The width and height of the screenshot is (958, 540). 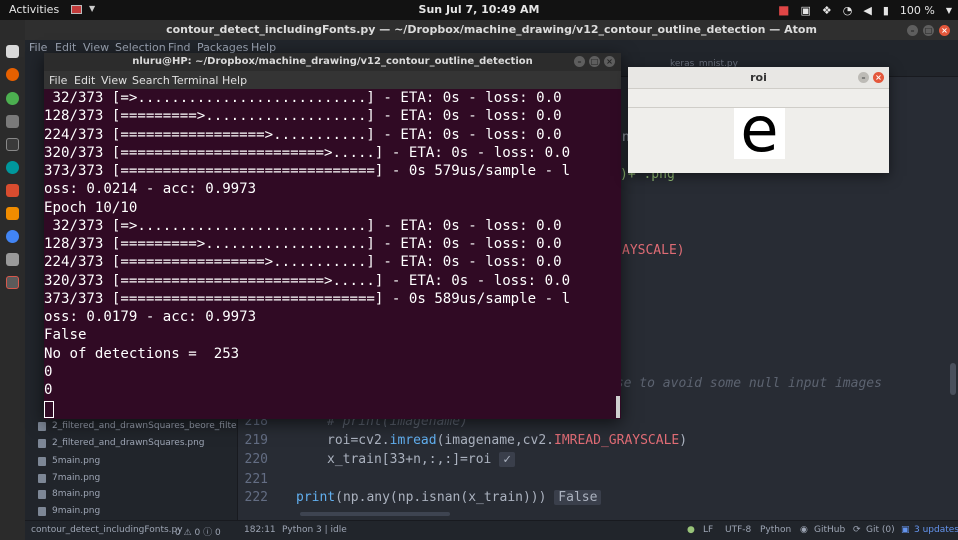 I want to click on chevron-down-icon: ▼, so click(x=949, y=10).